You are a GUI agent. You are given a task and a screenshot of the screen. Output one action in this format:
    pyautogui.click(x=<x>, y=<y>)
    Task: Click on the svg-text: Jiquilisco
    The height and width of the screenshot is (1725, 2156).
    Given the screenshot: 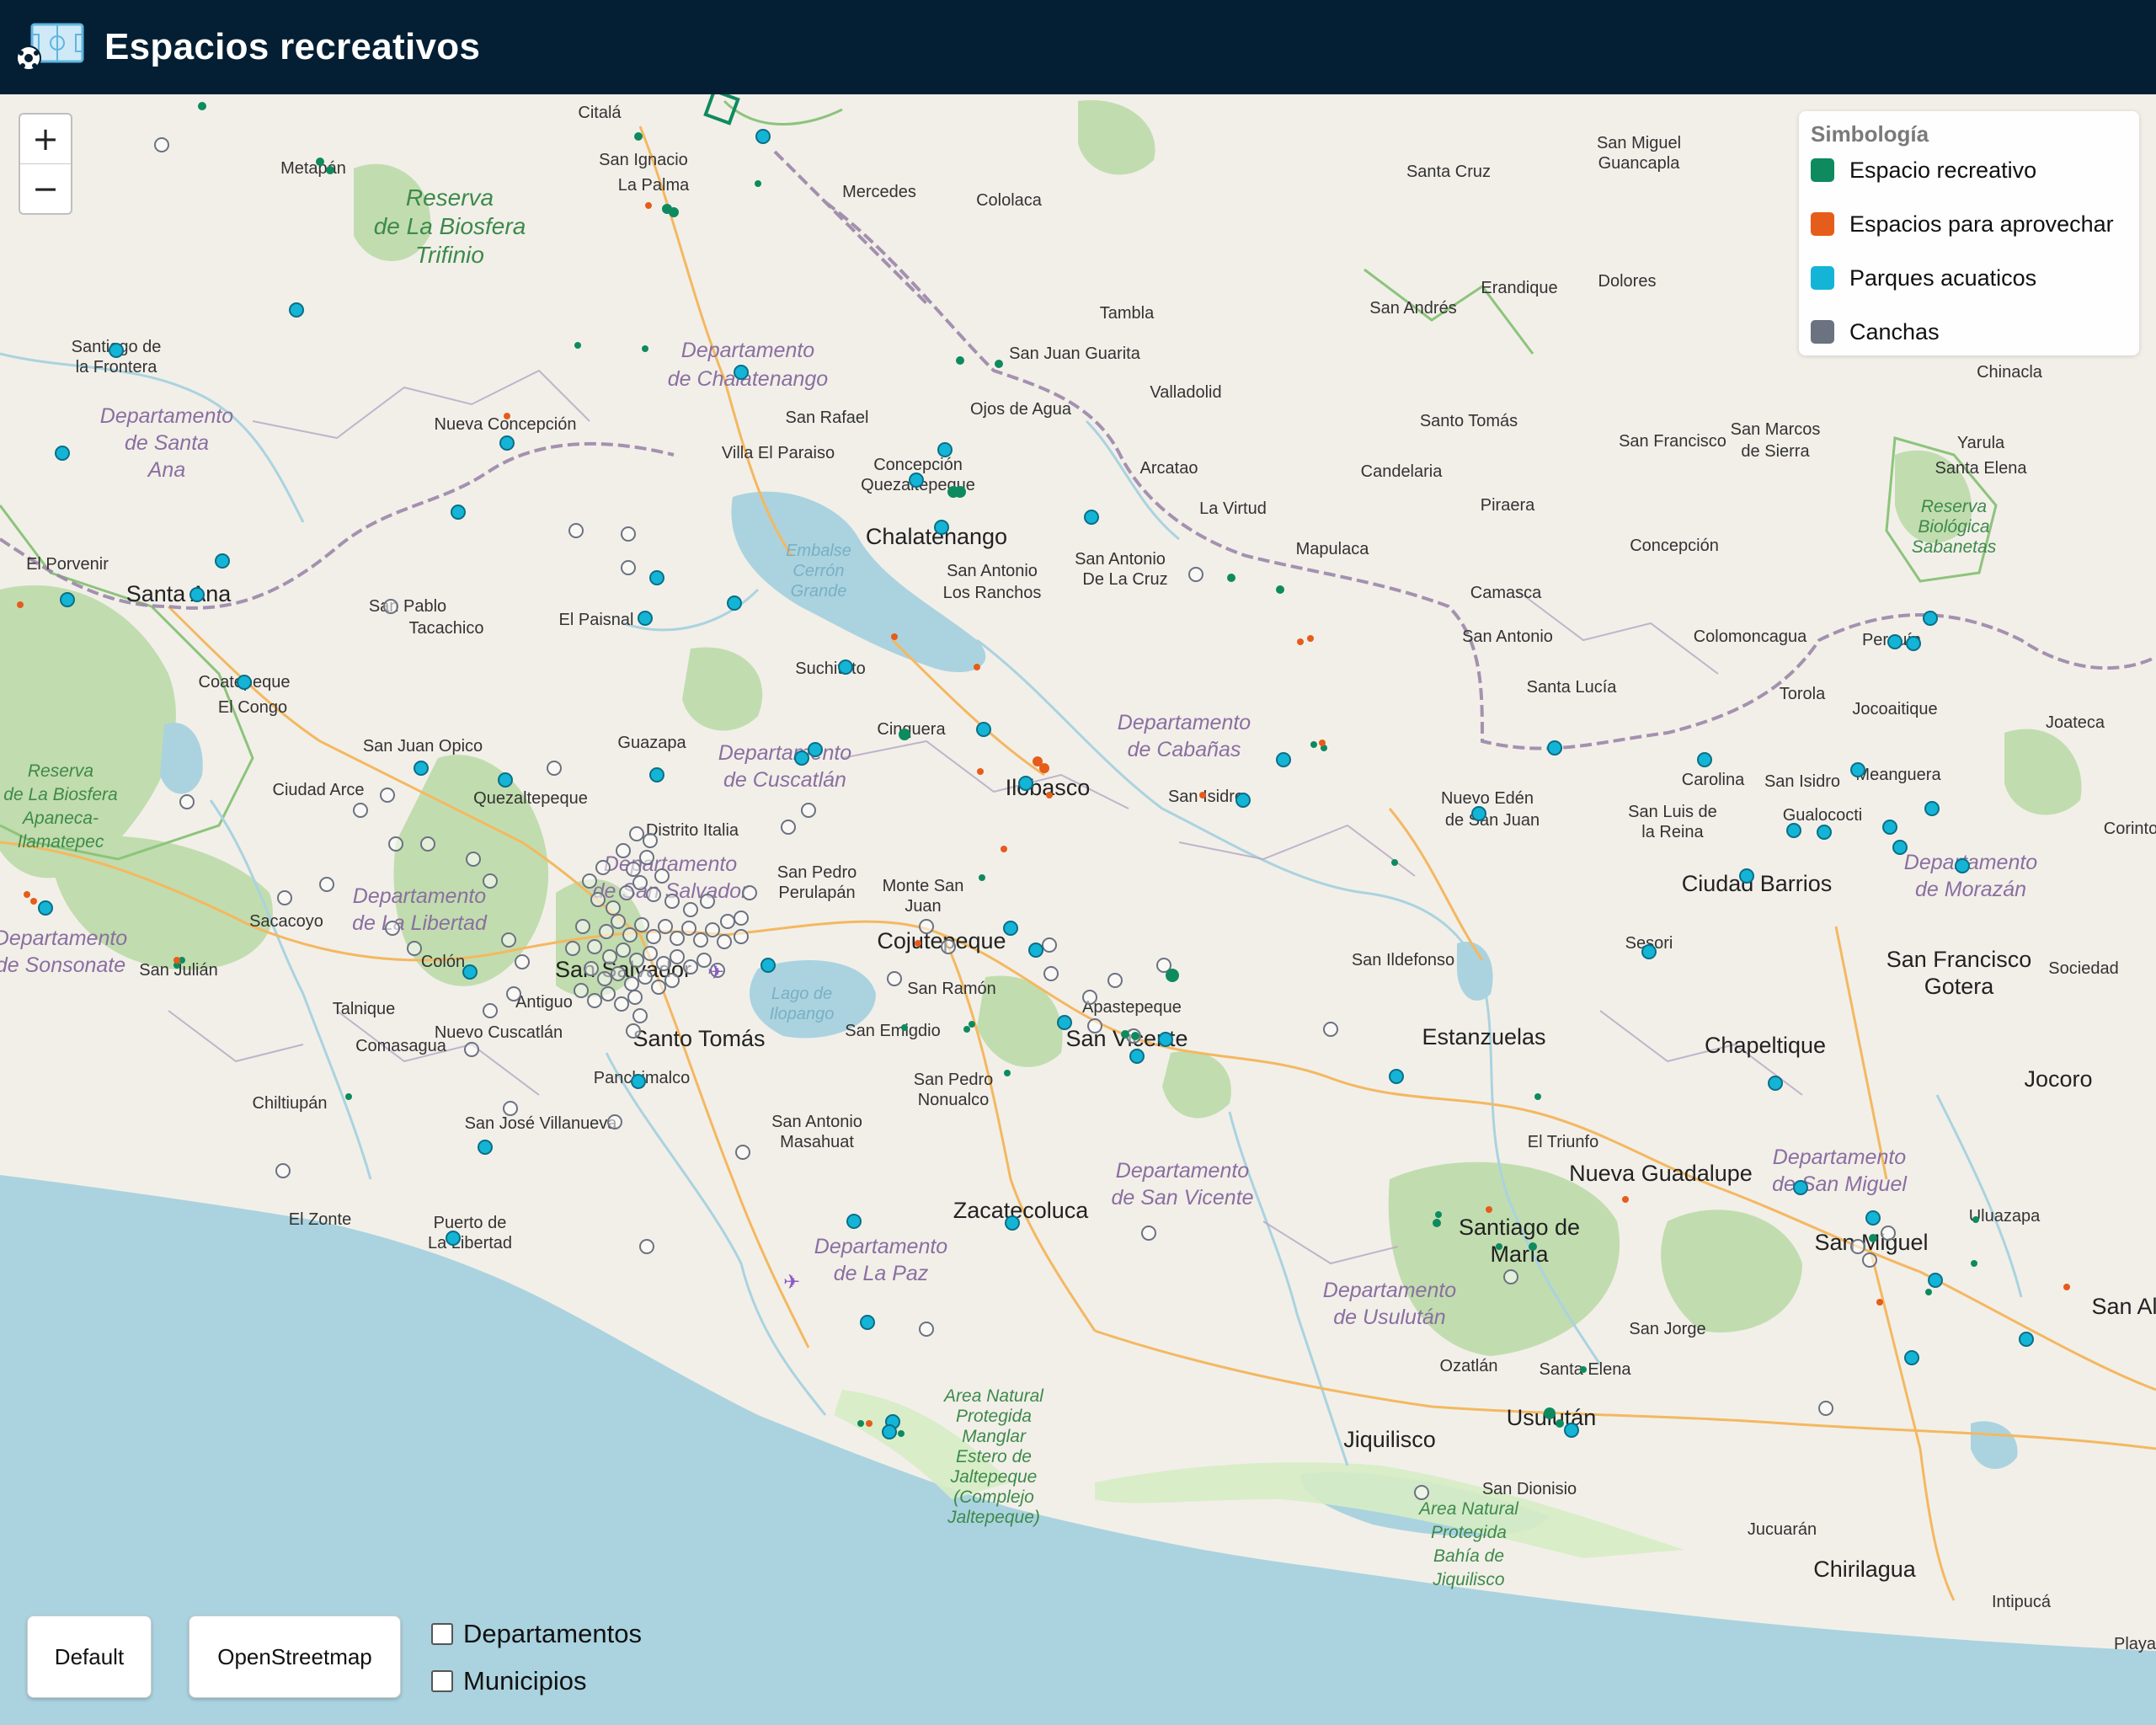 What is the action you would take?
    pyautogui.click(x=1389, y=1439)
    